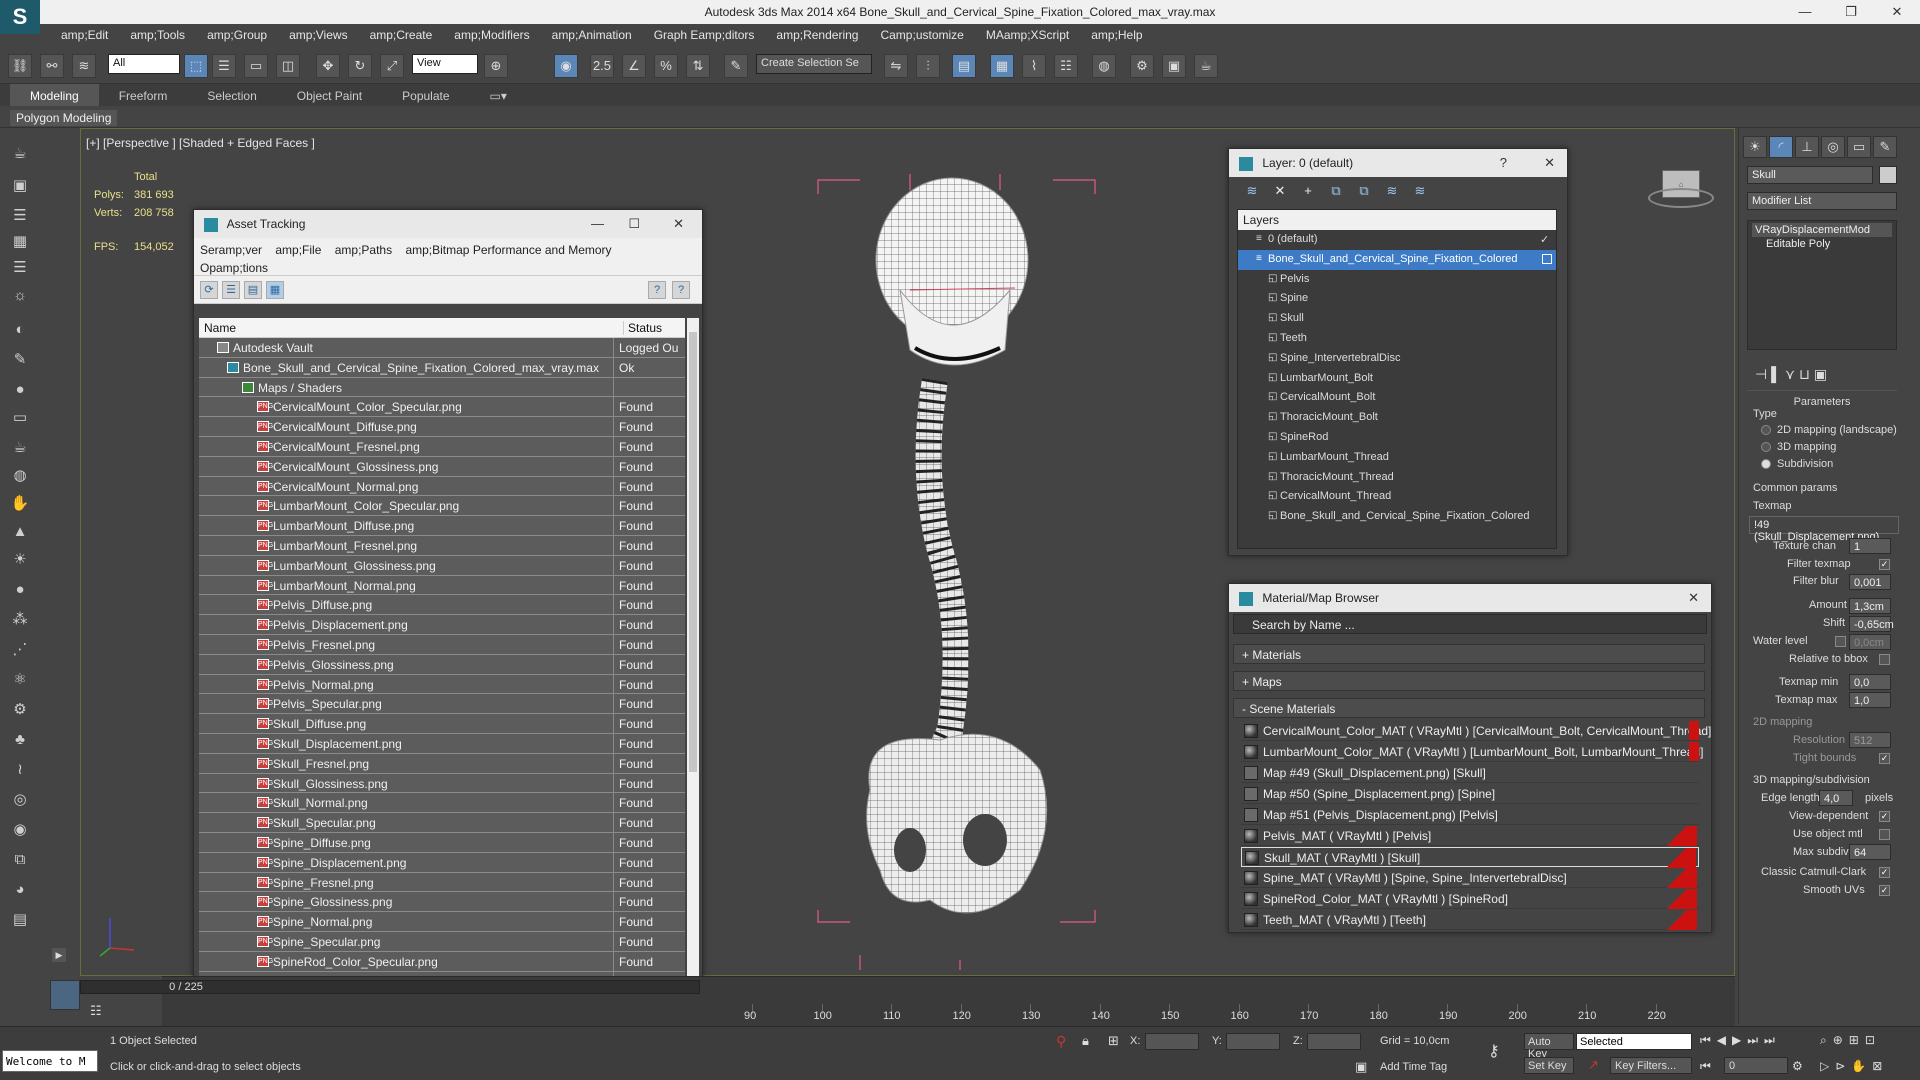 The height and width of the screenshot is (1080, 1920). Describe the element at coordinates (20, 268) in the screenshot. I see `layers-icon: ☰` at that location.